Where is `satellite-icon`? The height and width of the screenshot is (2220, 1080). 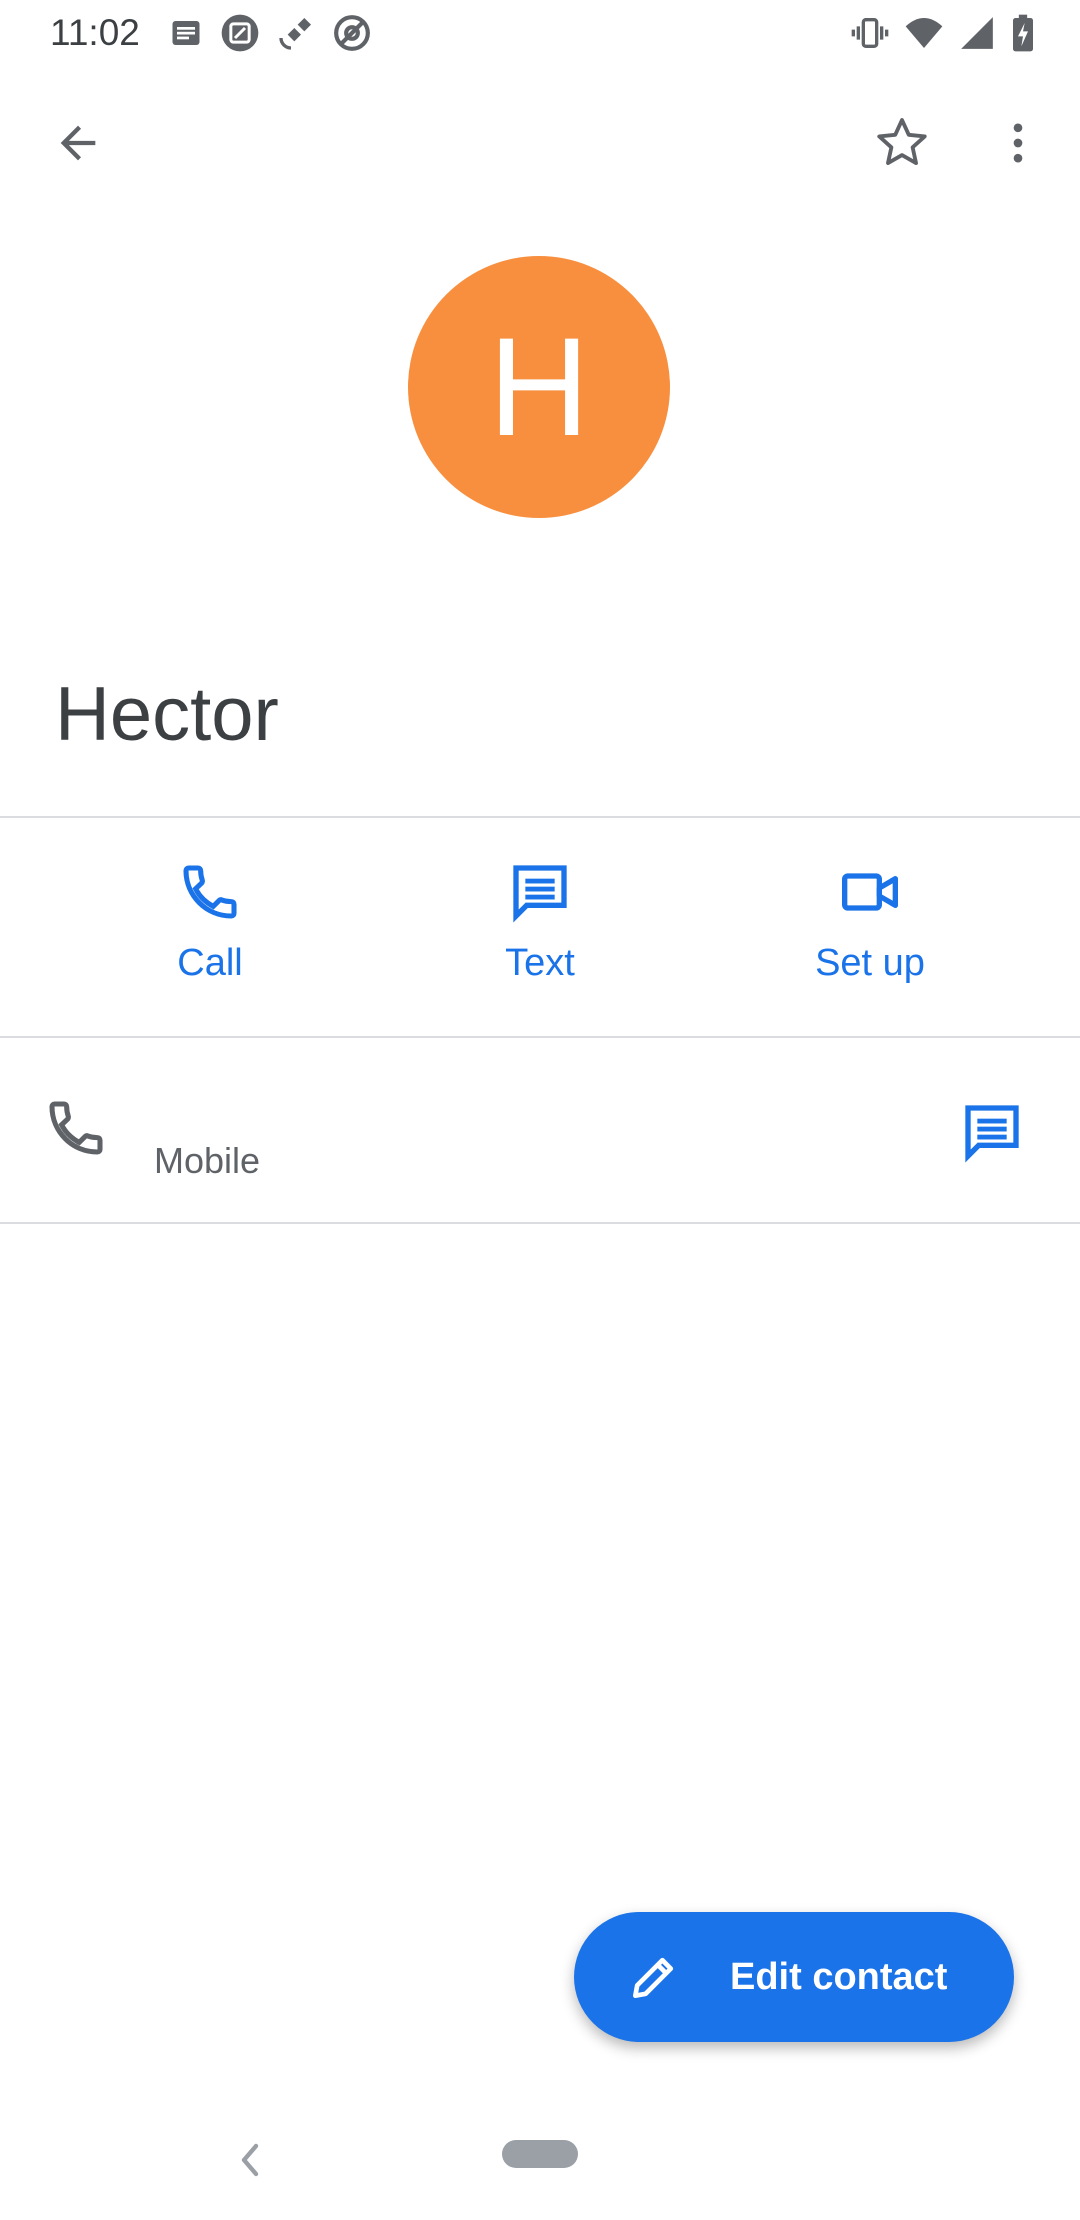
satellite-icon is located at coordinates (295, 34).